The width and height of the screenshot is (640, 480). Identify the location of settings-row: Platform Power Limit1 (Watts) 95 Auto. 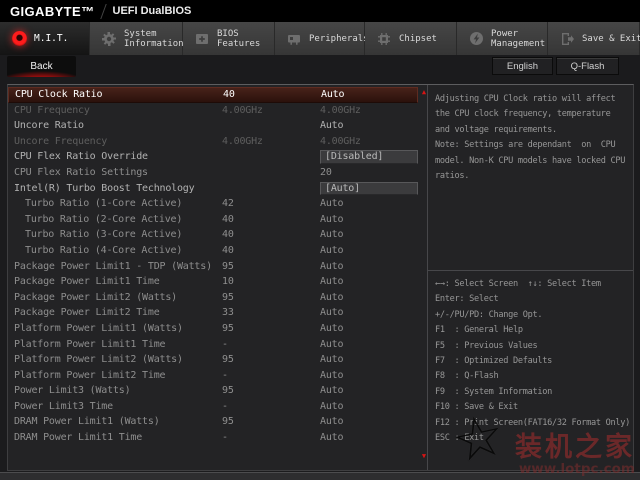
(213, 329).